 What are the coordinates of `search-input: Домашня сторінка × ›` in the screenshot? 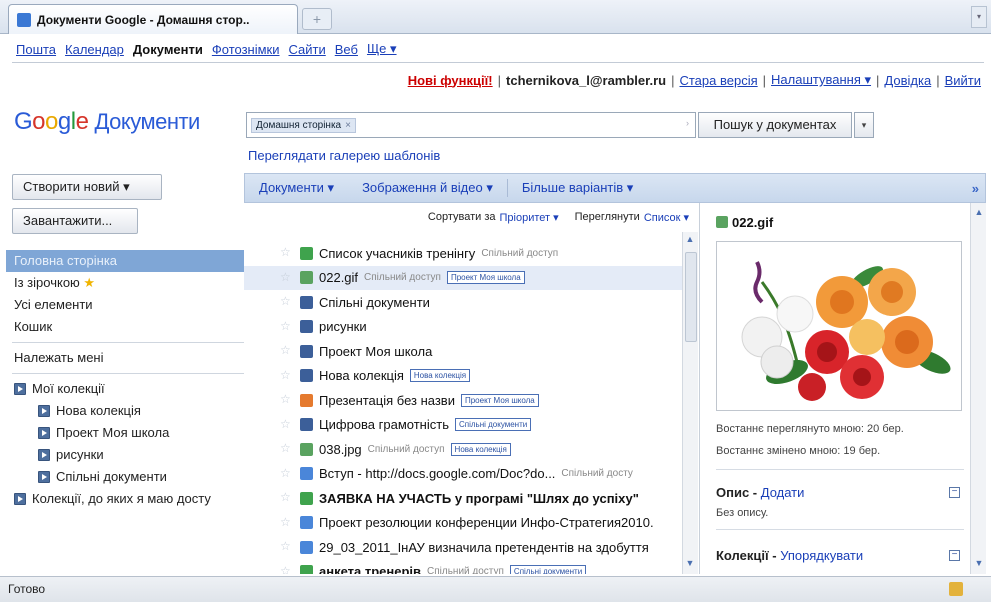 It's located at (471, 125).